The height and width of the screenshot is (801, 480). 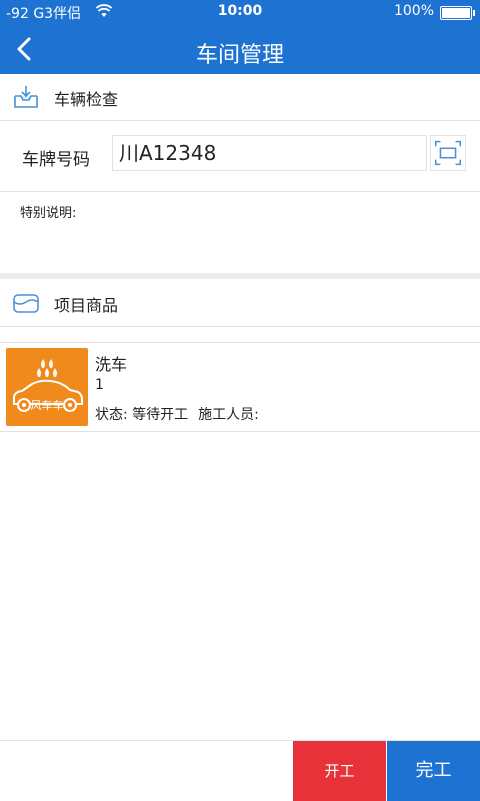 What do you see at coordinates (269, 153) in the screenshot?
I see `plate-number-input: 川A12348` at bounding box center [269, 153].